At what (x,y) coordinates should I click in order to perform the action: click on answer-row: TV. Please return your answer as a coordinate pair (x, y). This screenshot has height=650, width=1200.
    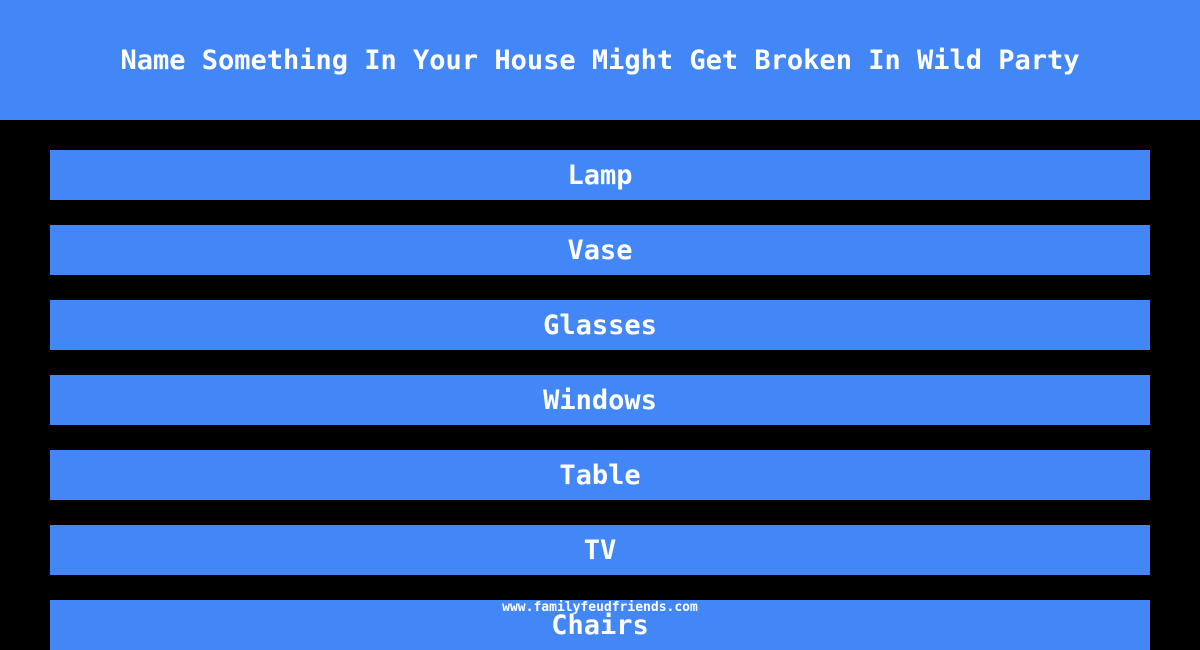
    Looking at the image, I should click on (600, 550).